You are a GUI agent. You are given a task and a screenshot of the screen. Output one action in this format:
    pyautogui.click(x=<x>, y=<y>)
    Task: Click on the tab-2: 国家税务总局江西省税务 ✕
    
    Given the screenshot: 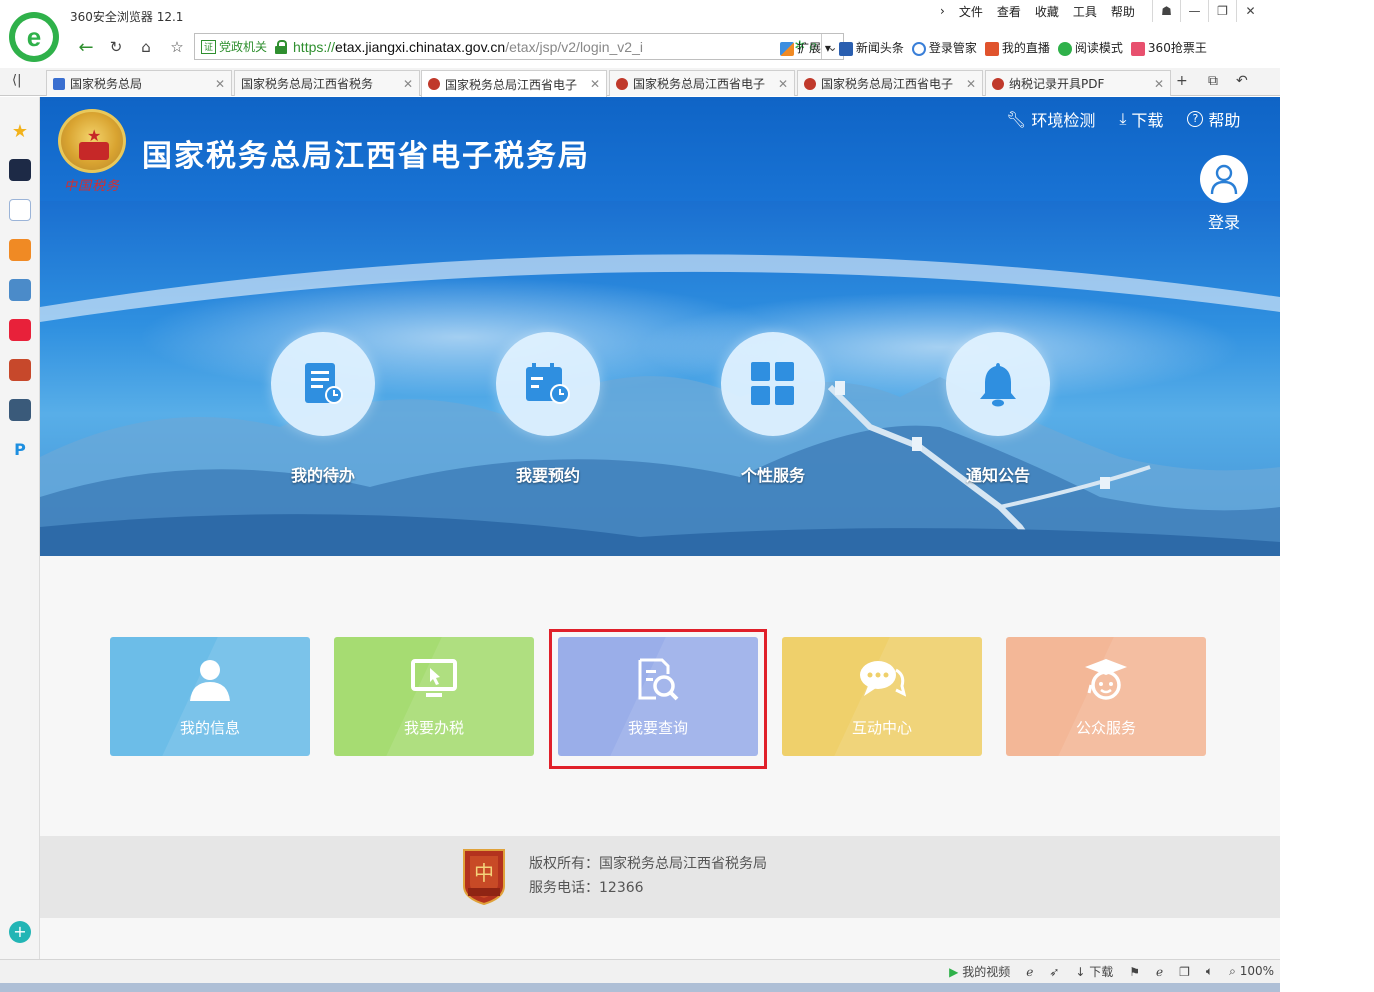 What is the action you would take?
    pyautogui.click(x=327, y=83)
    